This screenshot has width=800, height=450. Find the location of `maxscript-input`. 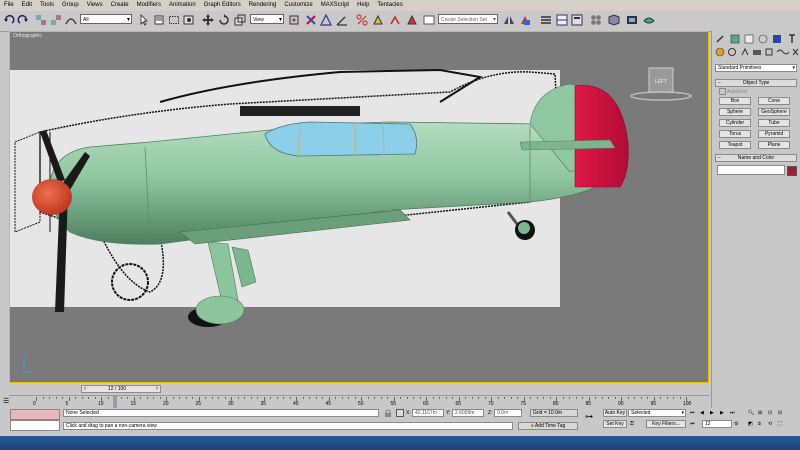

maxscript-input is located at coordinates (35, 425).